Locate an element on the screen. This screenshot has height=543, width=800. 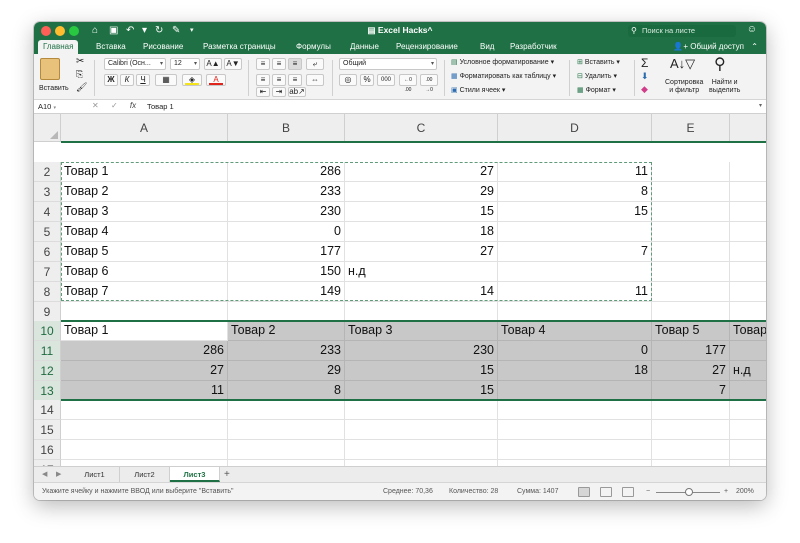
row-header: 13 is located at coordinates (47, 391).